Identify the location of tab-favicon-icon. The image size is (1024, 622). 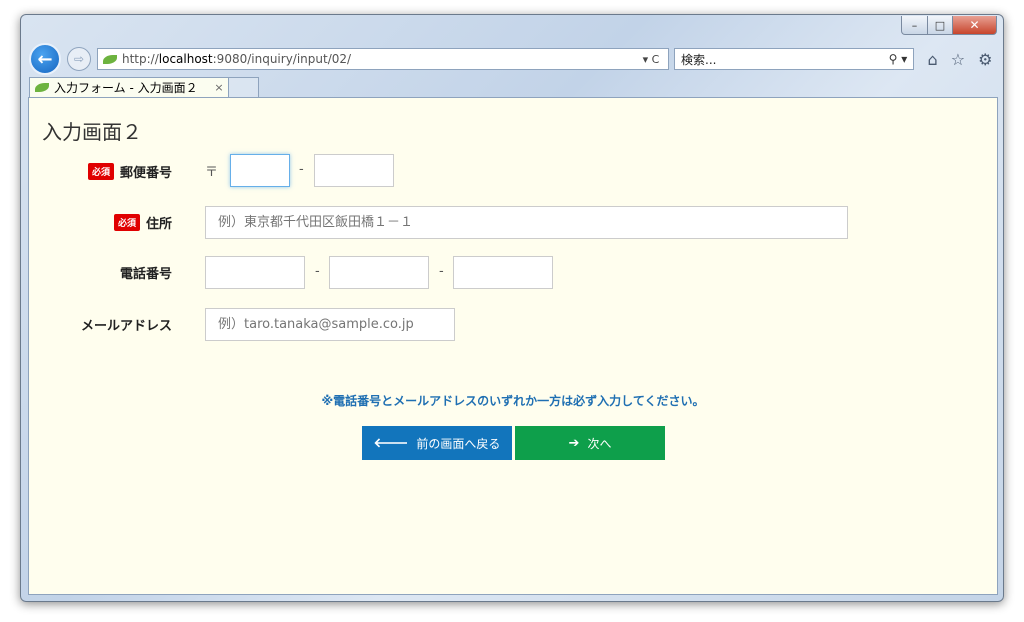
(42, 87).